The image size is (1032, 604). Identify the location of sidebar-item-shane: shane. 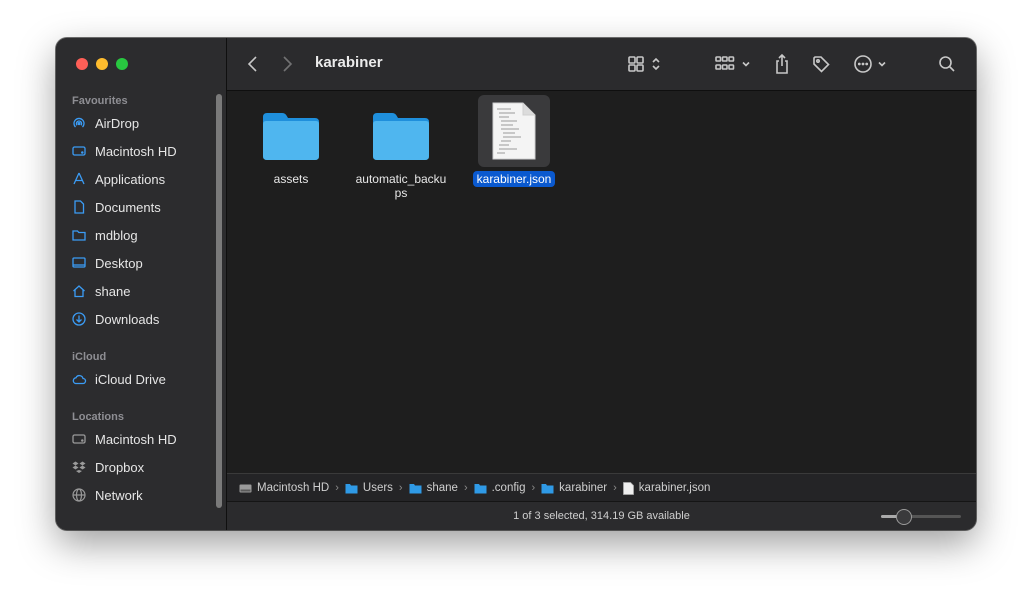
(100, 291).